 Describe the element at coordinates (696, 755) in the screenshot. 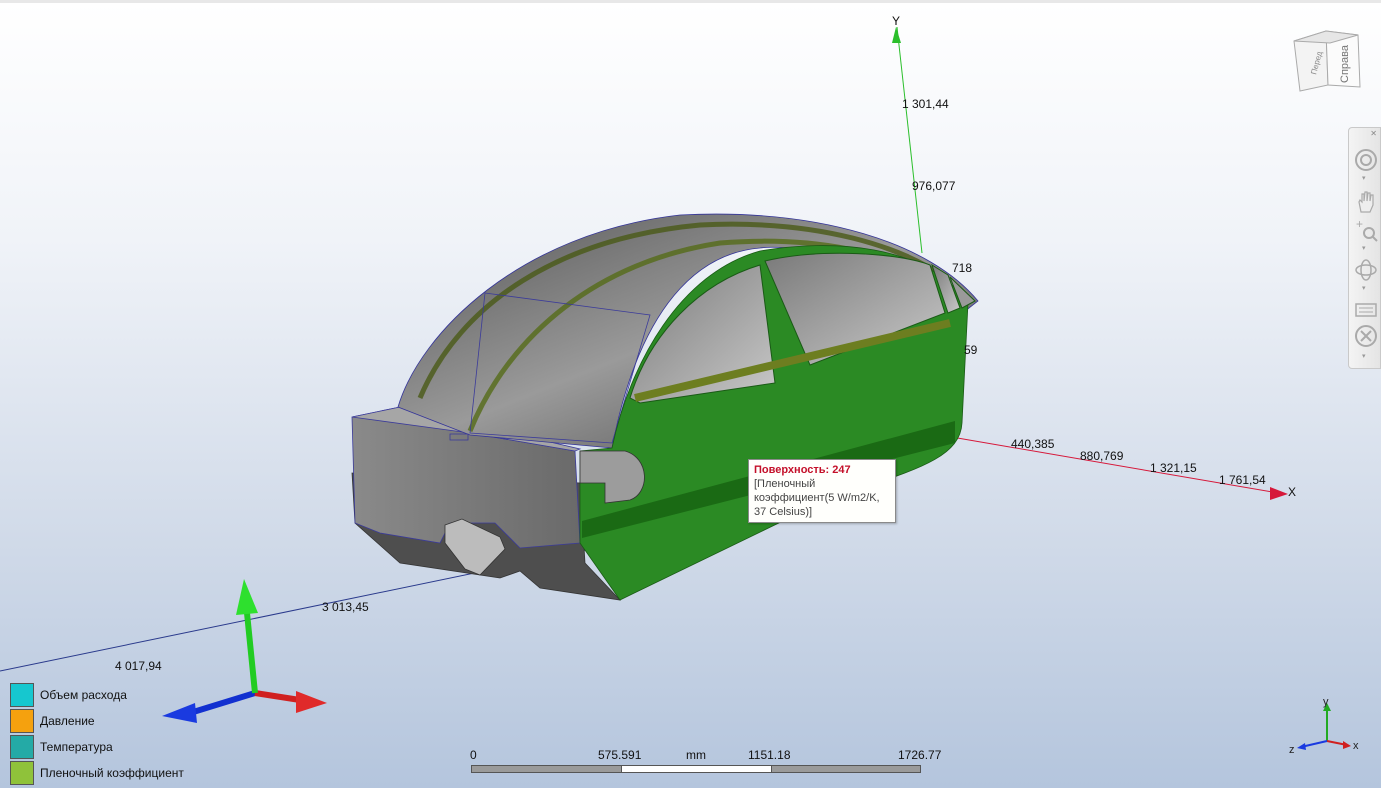

I see `scale-unit: mm` at that location.